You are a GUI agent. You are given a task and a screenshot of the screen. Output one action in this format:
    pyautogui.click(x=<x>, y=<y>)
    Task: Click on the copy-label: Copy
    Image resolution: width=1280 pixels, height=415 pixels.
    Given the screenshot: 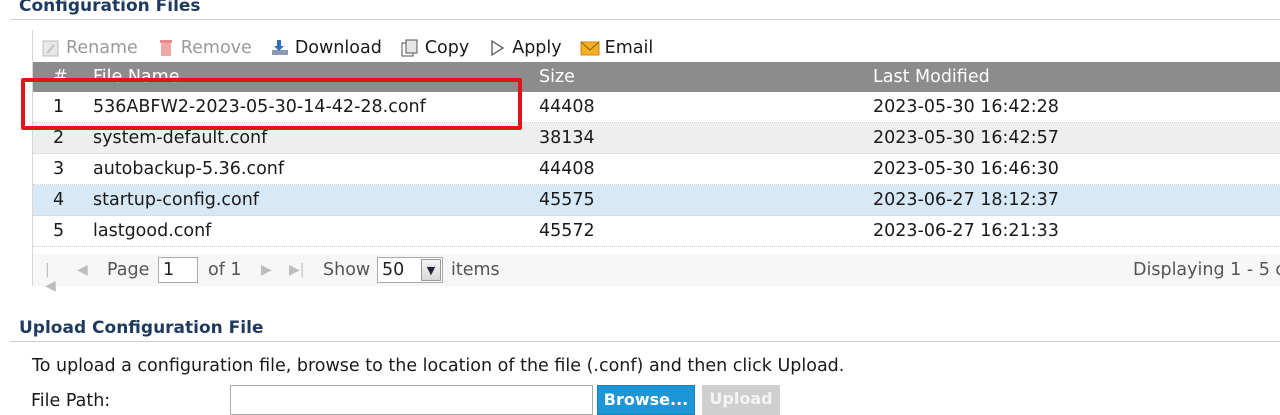 What is the action you would take?
    pyautogui.click(x=447, y=48)
    